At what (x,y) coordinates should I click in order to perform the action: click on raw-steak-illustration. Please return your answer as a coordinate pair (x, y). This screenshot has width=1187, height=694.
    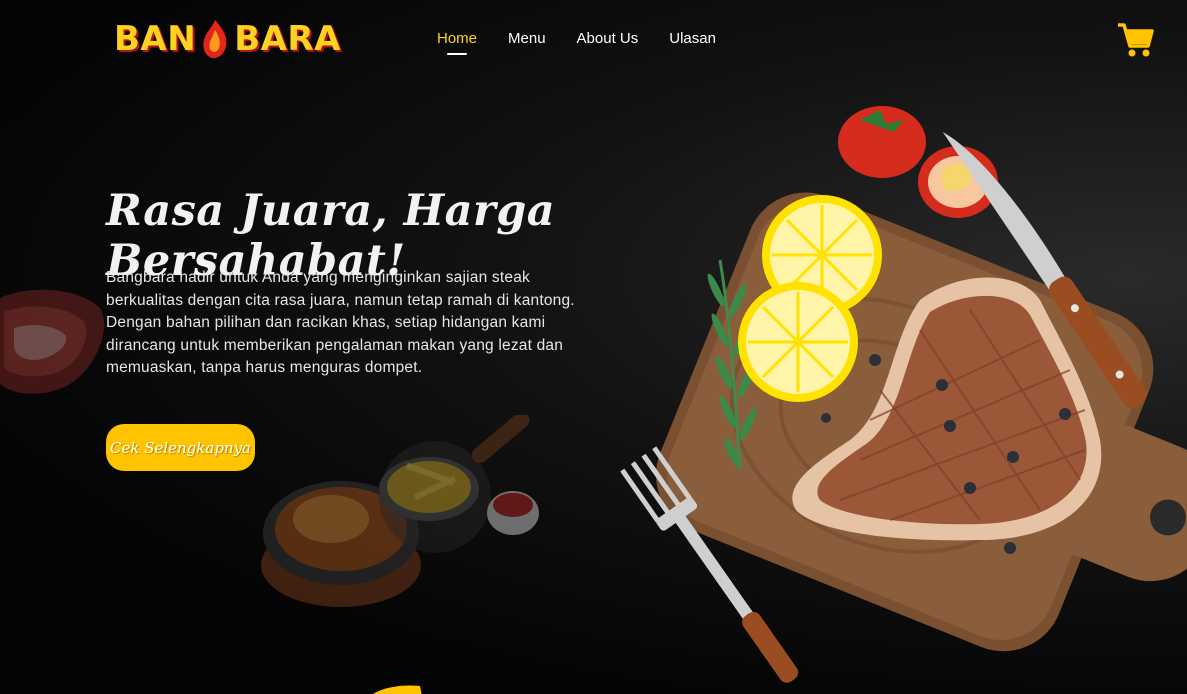
    Looking at the image, I should click on (52, 341).